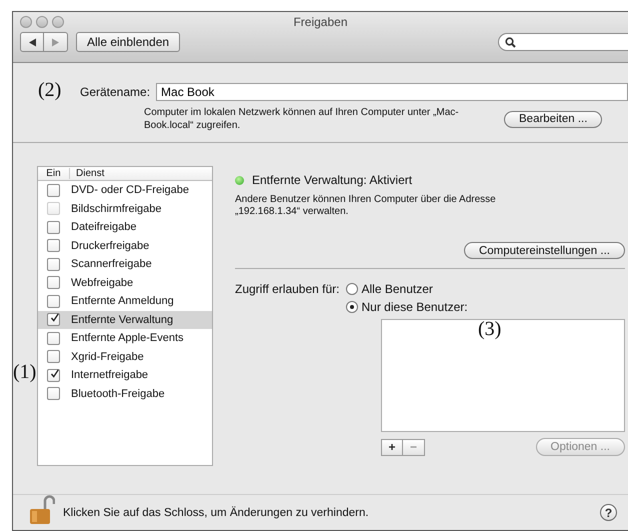 Image resolution: width=628 pixels, height=531 pixels. Describe the element at coordinates (563, 42) in the screenshot. I see `search-field` at that location.